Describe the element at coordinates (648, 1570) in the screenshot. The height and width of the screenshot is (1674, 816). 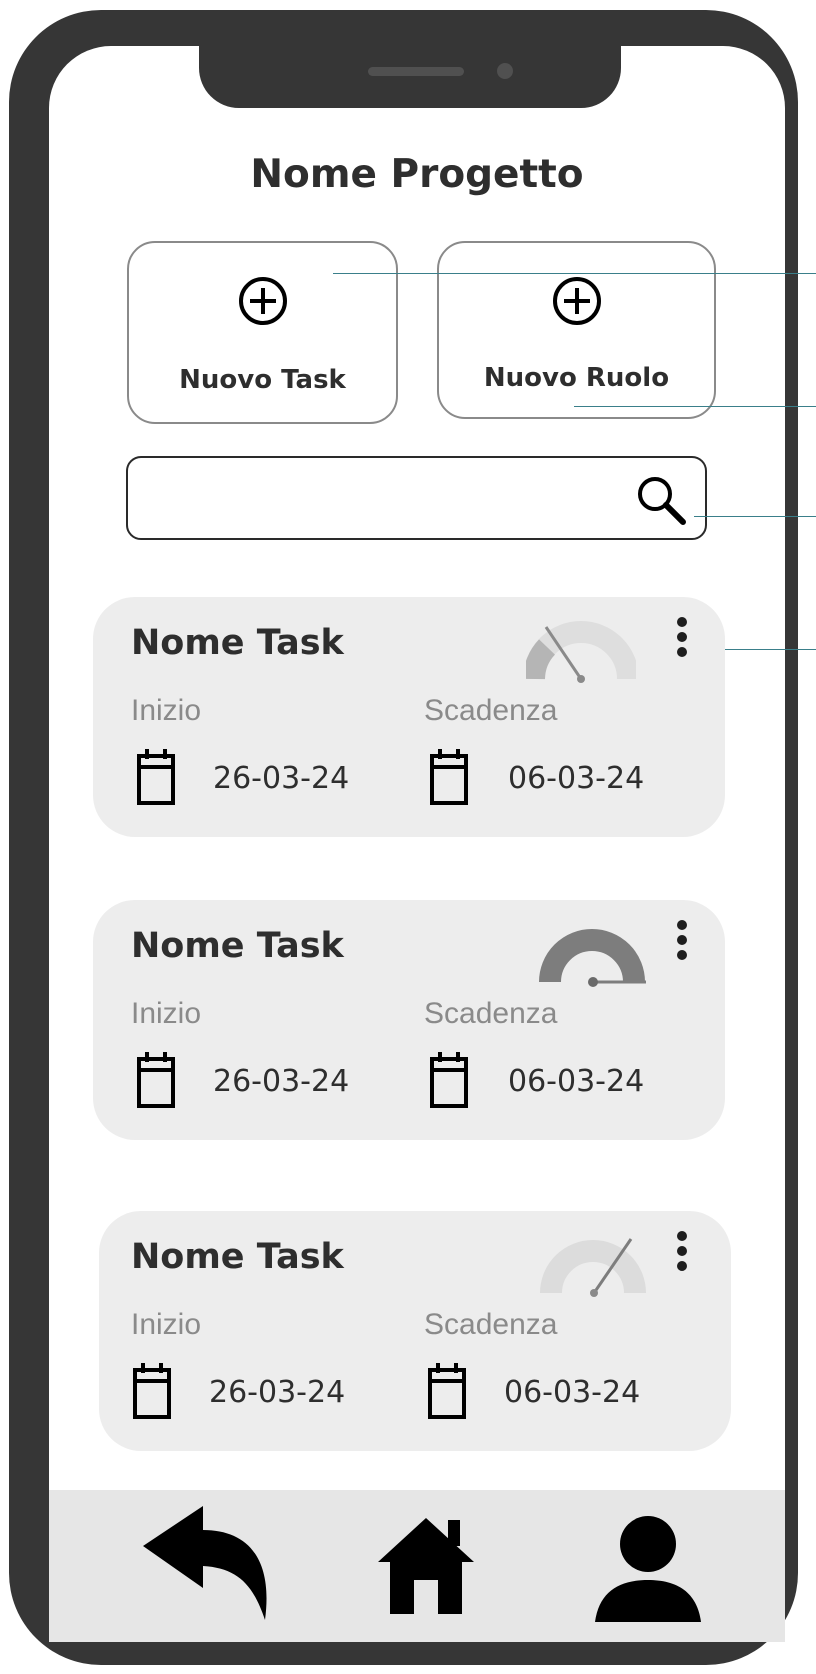
I see `user-icon` at that location.